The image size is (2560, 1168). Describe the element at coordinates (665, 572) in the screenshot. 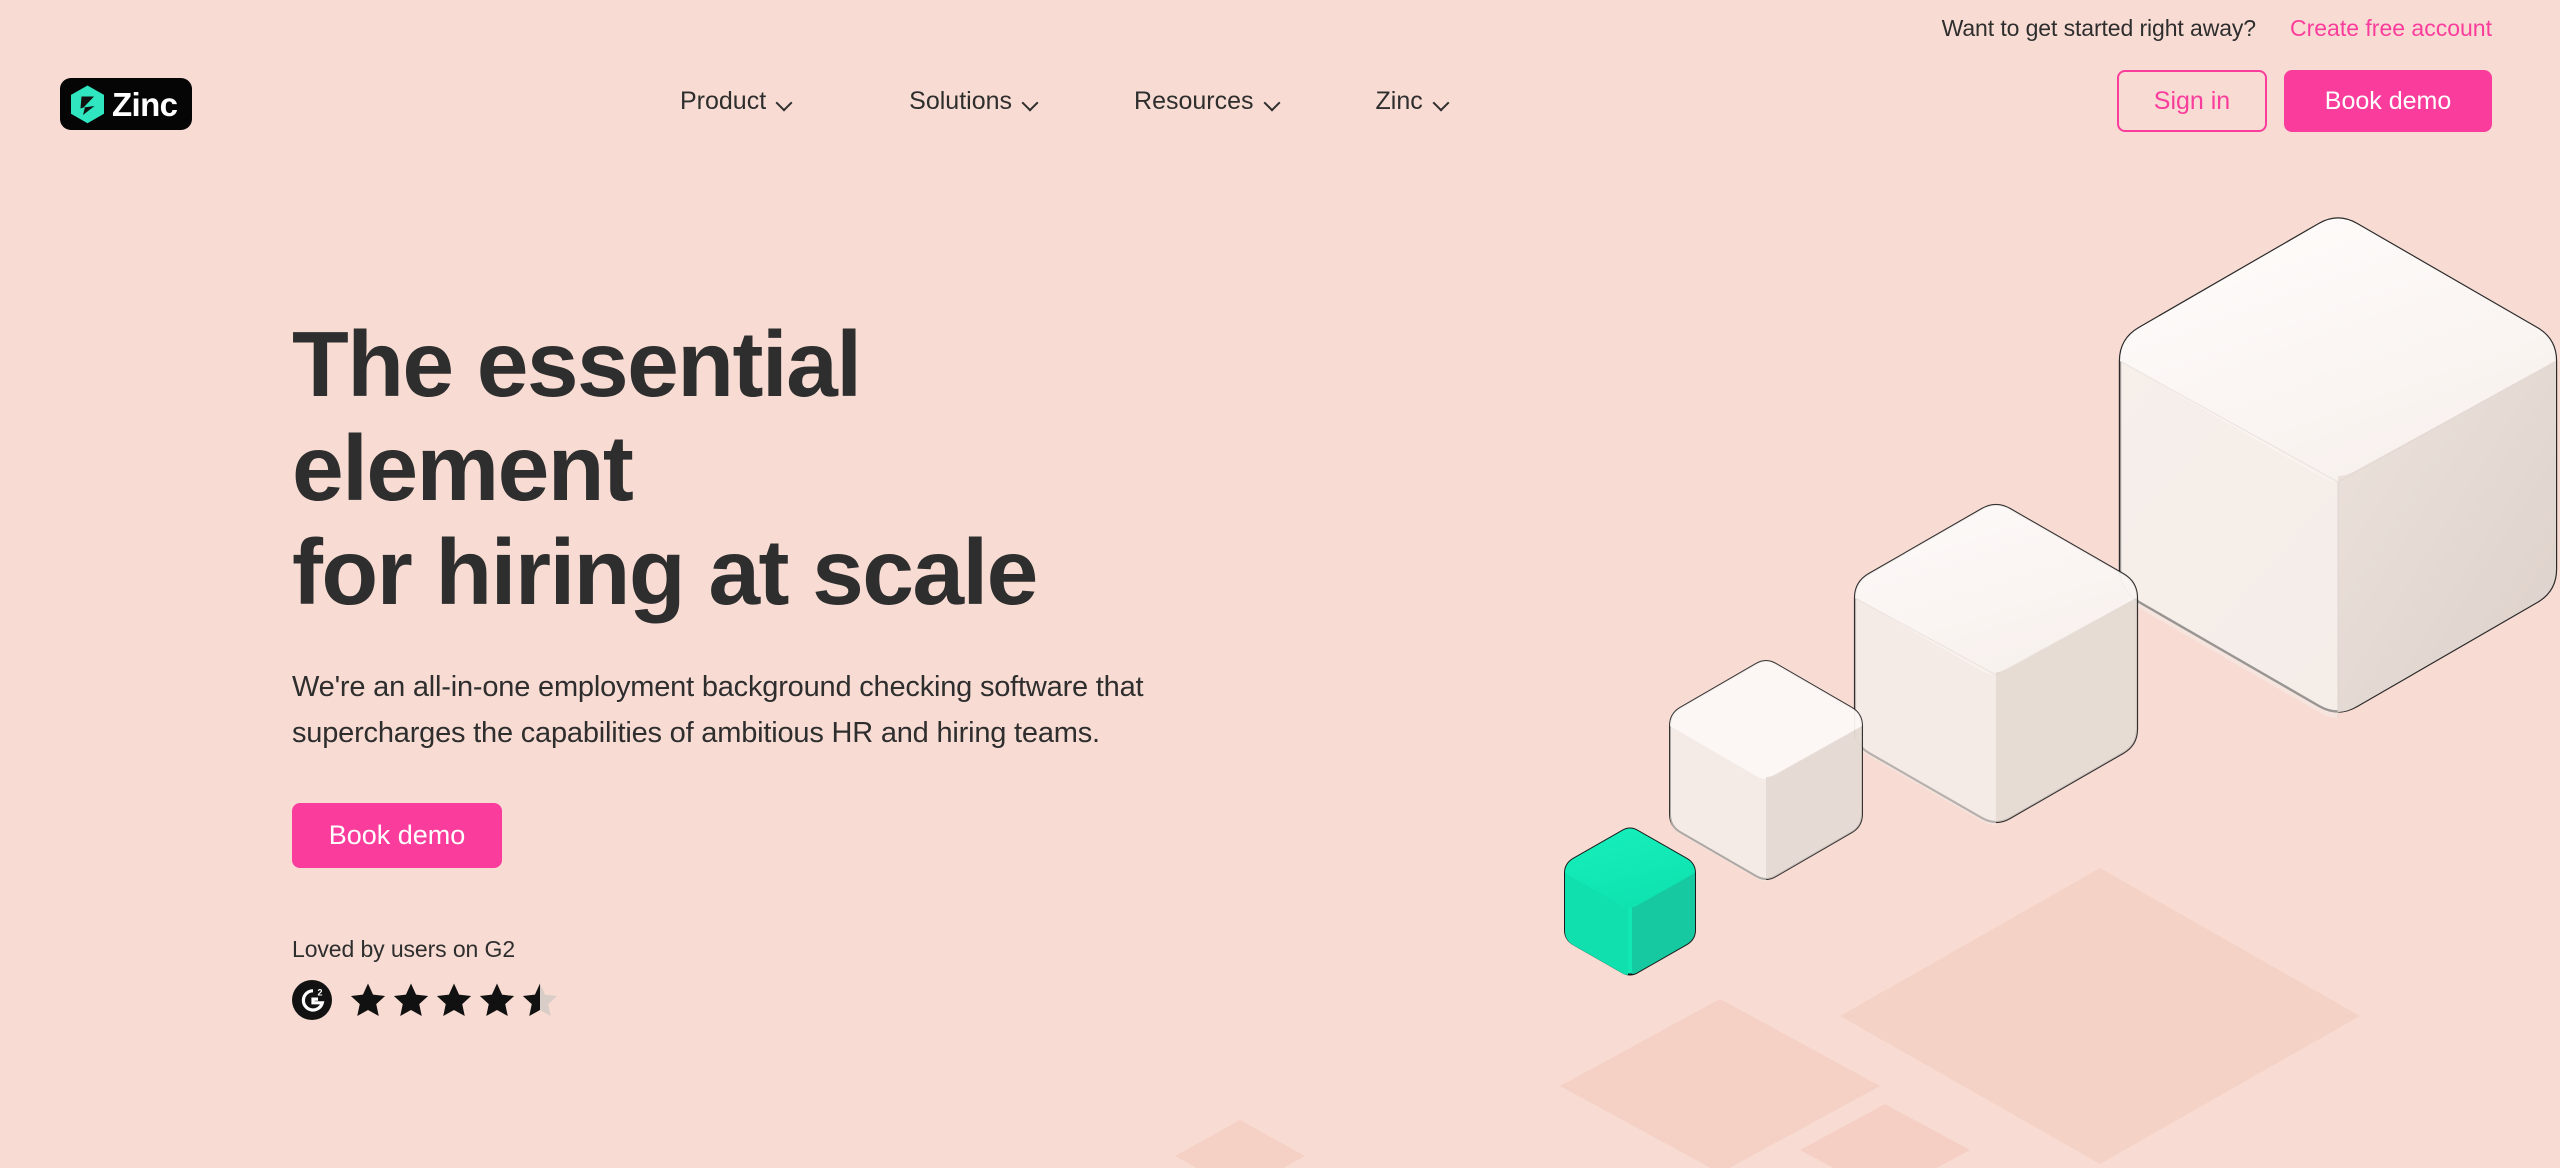

I see `headline-line-3: for hiring at scale` at that location.